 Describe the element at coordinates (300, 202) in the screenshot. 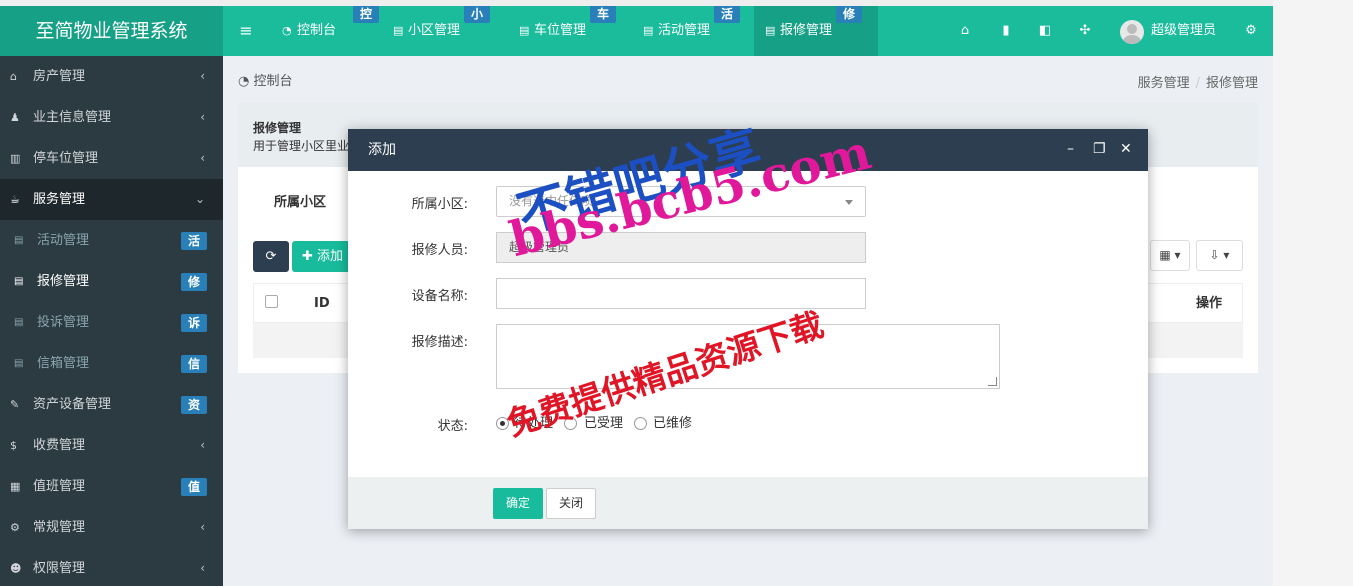

I see `filter-label: 所属小区` at that location.